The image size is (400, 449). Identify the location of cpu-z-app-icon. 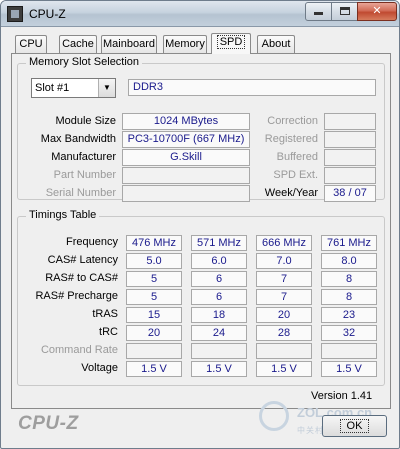
(15, 14).